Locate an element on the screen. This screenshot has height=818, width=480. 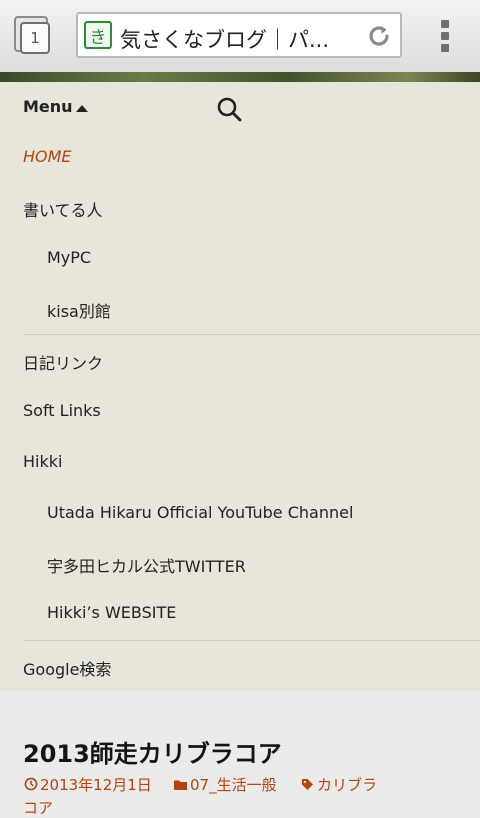
nav-subitem-mypc: MyPC is located at coordinates (69, 257).